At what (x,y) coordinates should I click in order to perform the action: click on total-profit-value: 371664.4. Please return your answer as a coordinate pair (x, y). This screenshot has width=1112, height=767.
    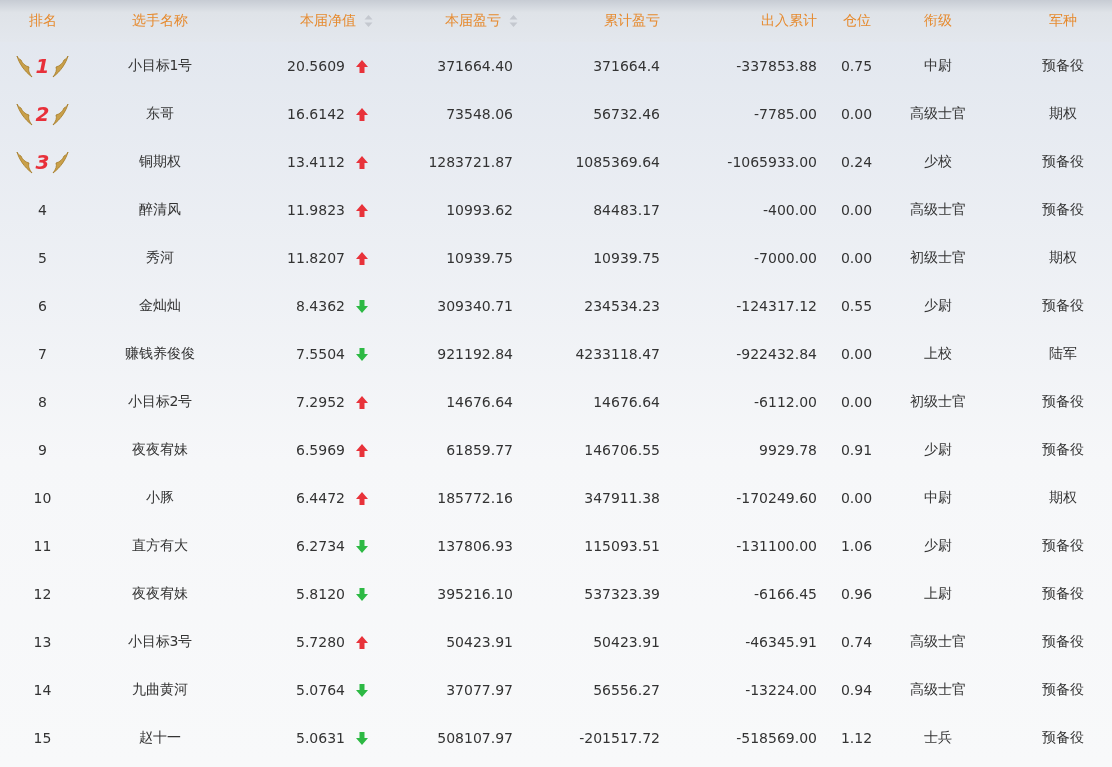
    Looking at the image, I should click on (626, 66).